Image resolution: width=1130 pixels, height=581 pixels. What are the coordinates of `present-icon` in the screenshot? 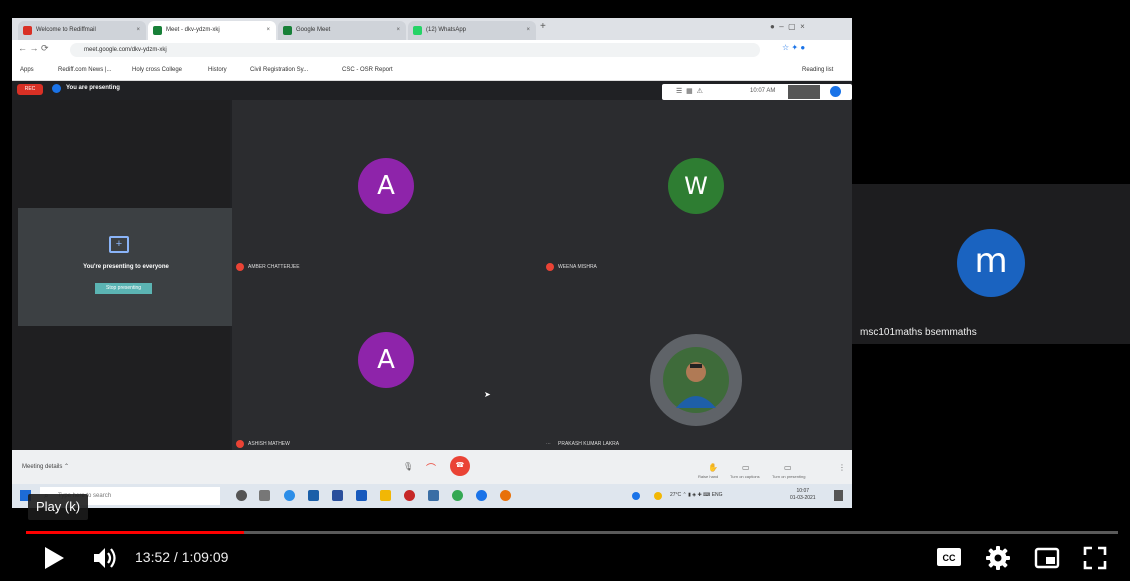 It's located at (56, 88).